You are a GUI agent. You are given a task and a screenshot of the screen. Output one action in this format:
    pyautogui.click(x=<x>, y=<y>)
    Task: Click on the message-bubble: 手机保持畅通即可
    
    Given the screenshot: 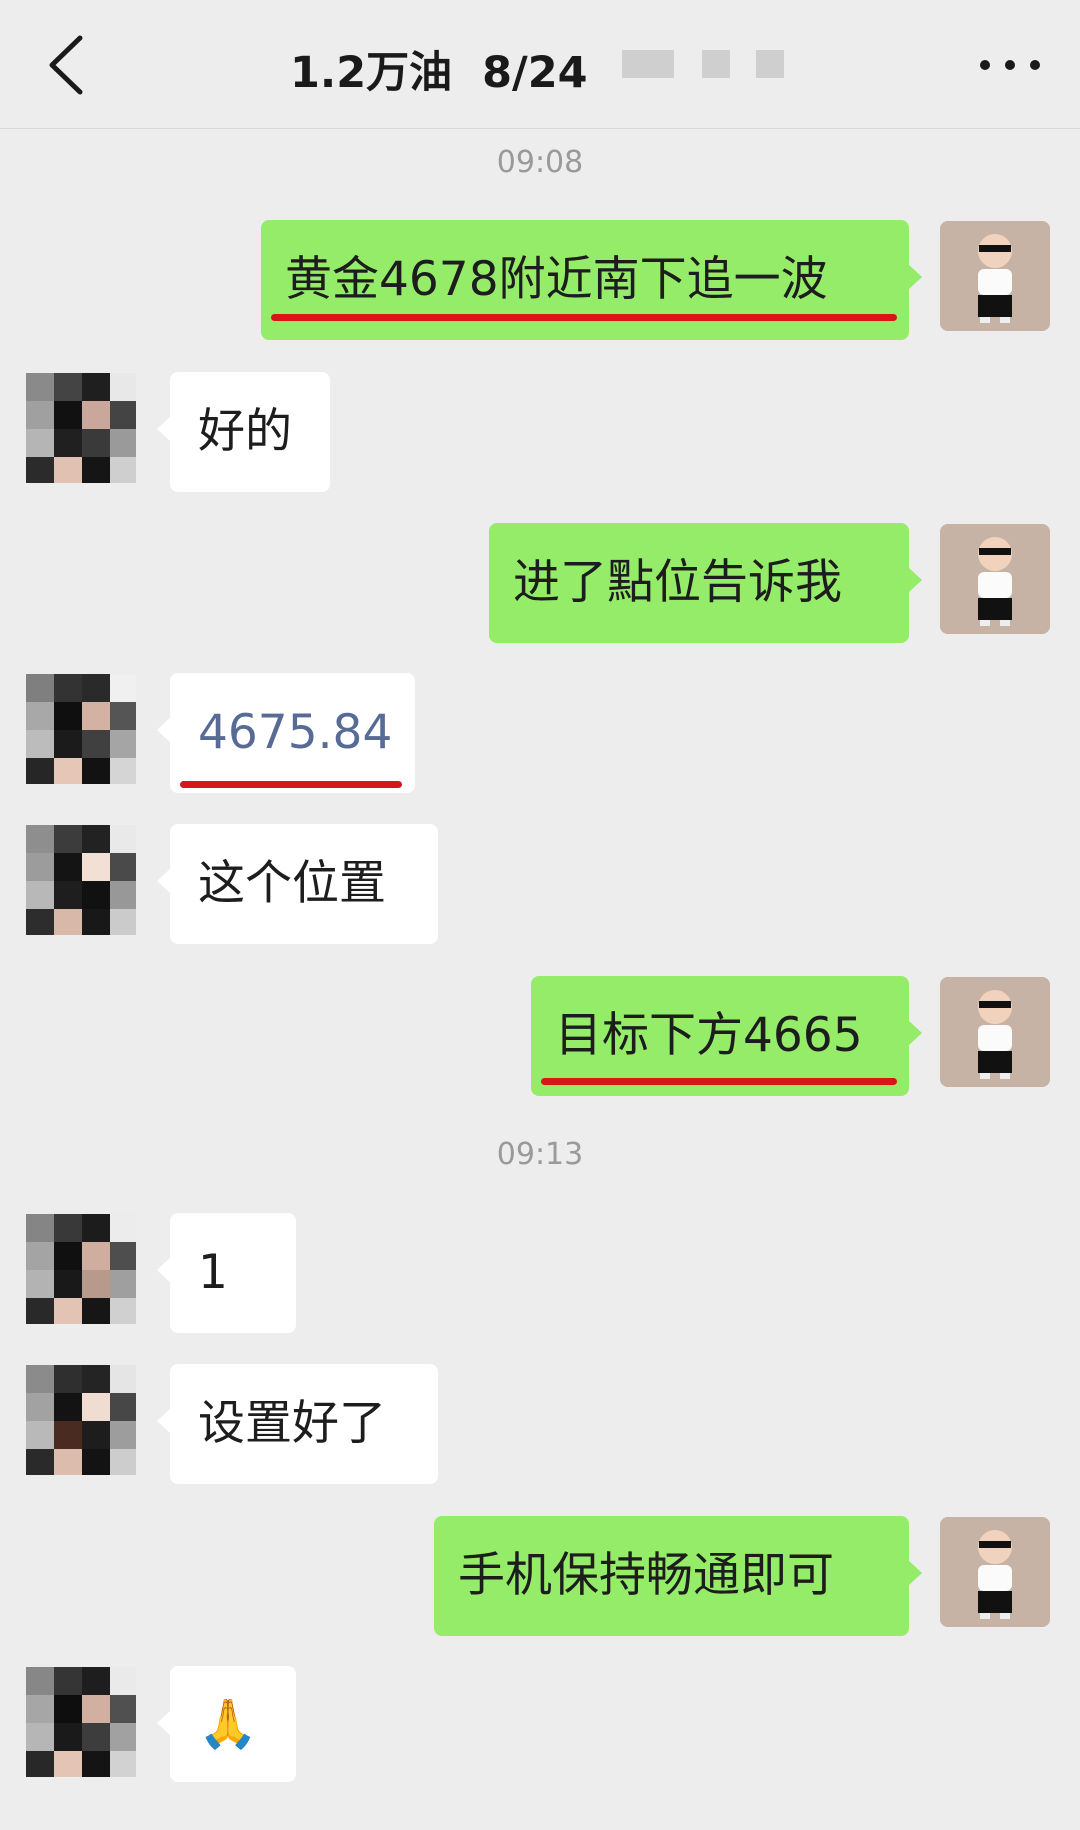 What is the action you would take?
    pyautogui.click(x=678, y=1576)
    